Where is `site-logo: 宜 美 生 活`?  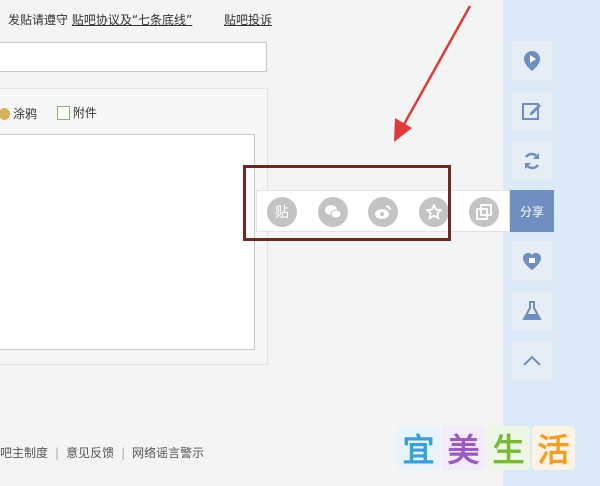
site-logo: 宜 美 生 活 is located at coordinates (486, 449).